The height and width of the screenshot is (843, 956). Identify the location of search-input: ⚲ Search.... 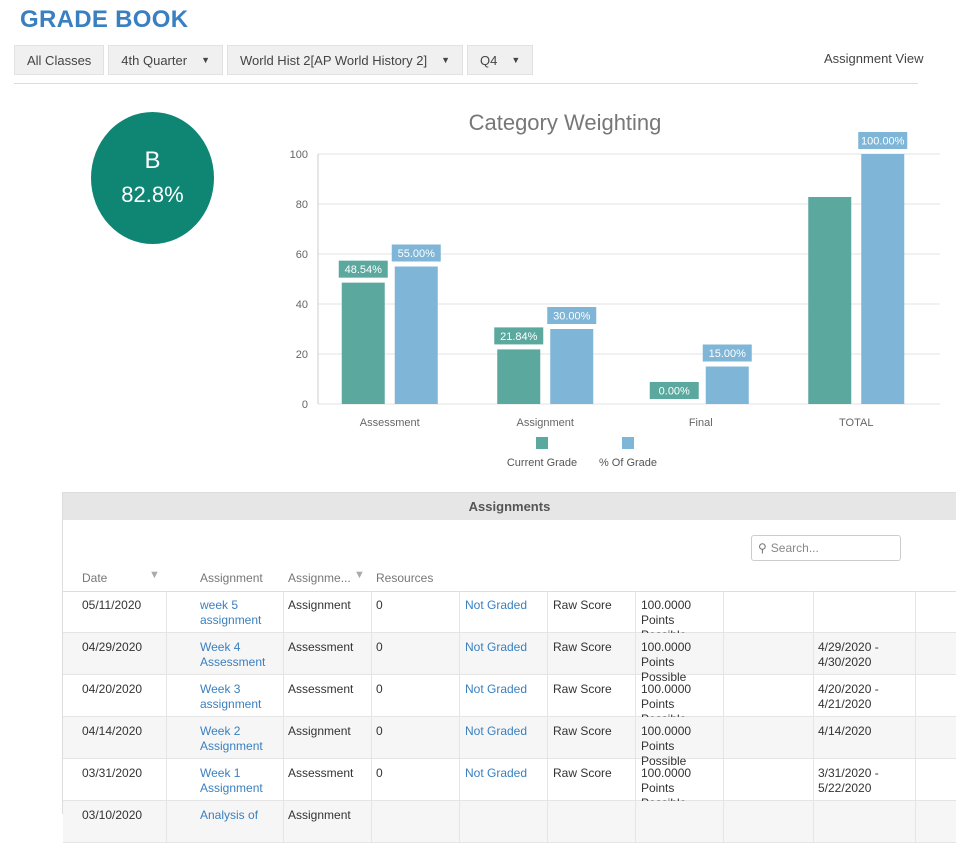
(826, 548).